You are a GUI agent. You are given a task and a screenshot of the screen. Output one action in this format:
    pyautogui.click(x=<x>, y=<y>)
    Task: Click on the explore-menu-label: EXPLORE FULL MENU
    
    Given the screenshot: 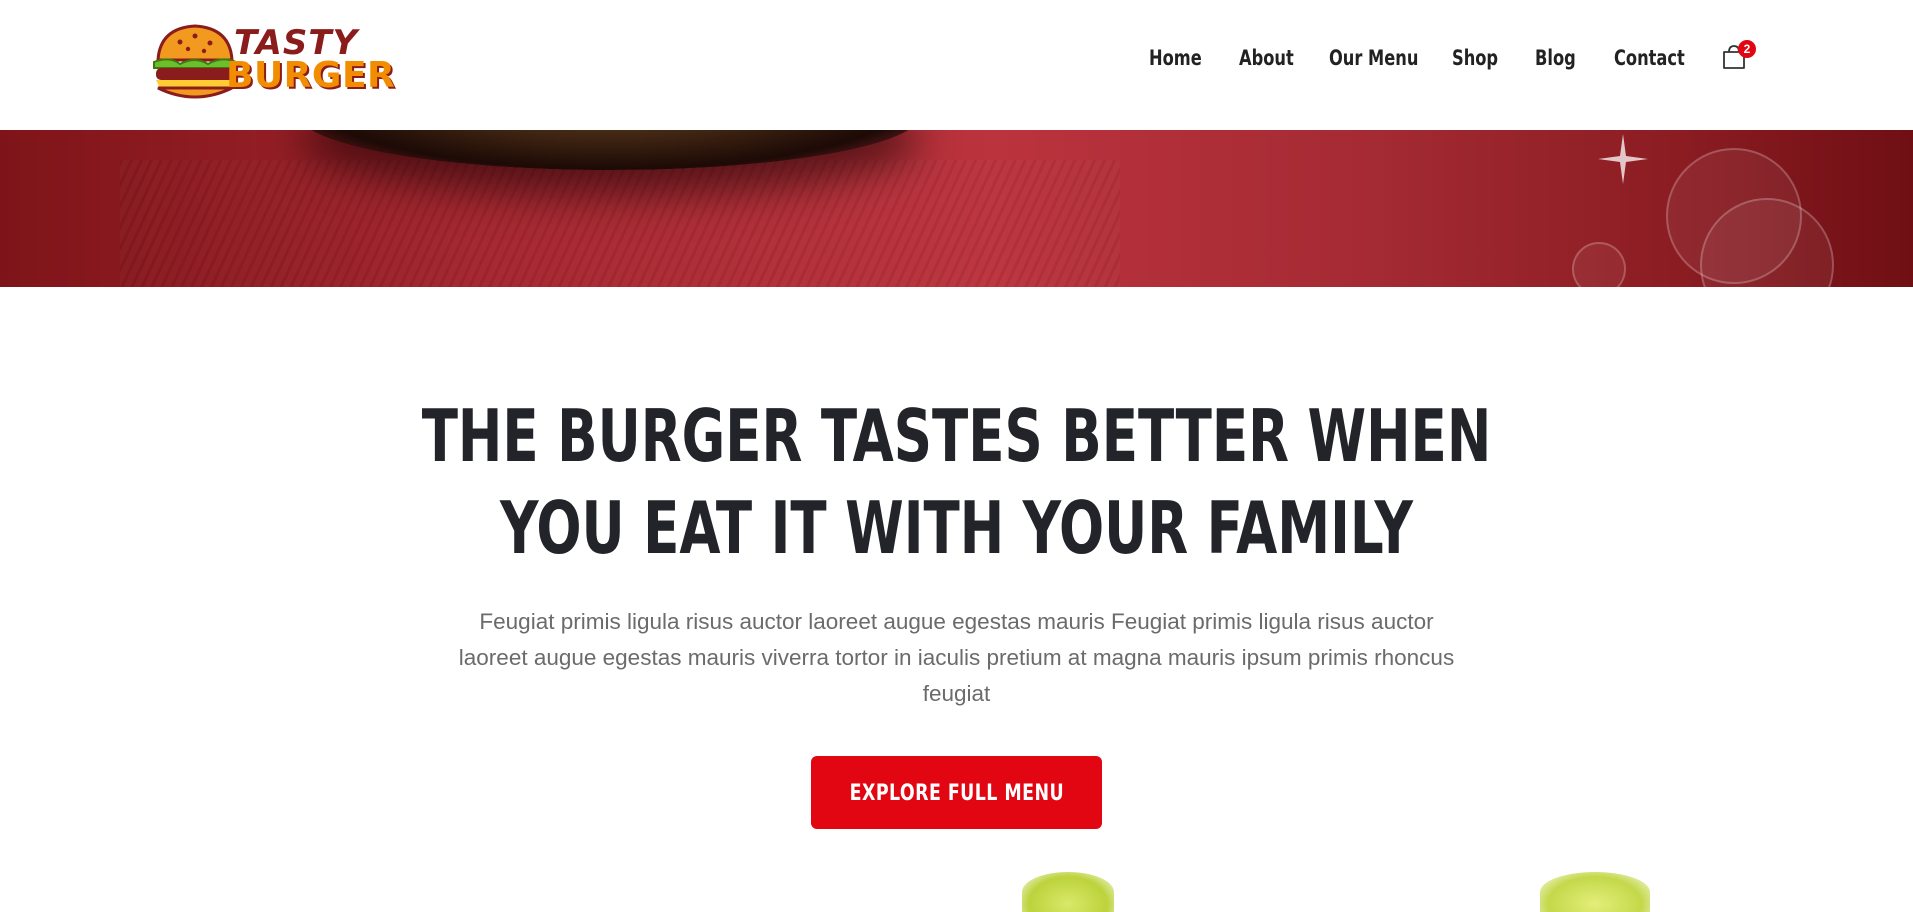 What is the action you would take?
    pyautogui.click(x=956, y=793)
    